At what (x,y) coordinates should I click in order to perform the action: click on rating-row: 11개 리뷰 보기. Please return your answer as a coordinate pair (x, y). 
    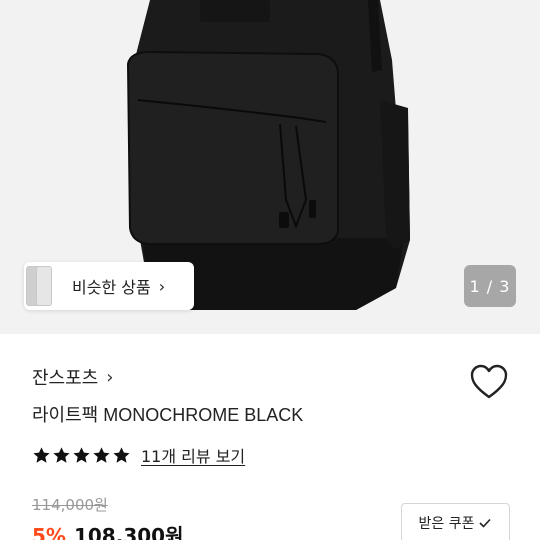
    Looking at the image, I should click on (138, 455).